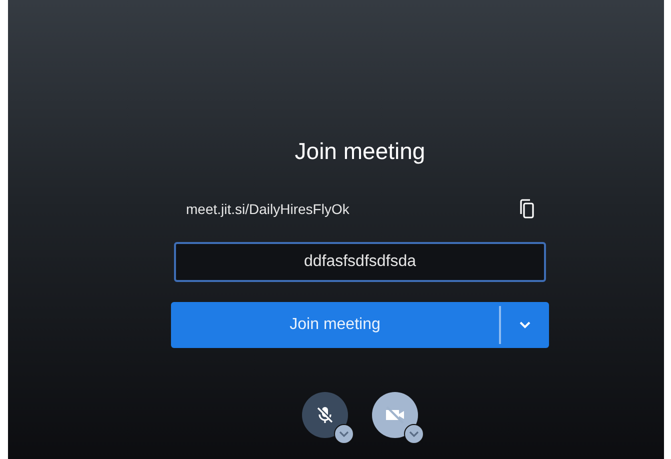 Image resolution: width=671 pixels, height=459 pixels. What do you see at coordinates (360, 262) in the screenshot?
I see `name-field: ddfasfsdfsdfsda` at bounding box center [360, 262].